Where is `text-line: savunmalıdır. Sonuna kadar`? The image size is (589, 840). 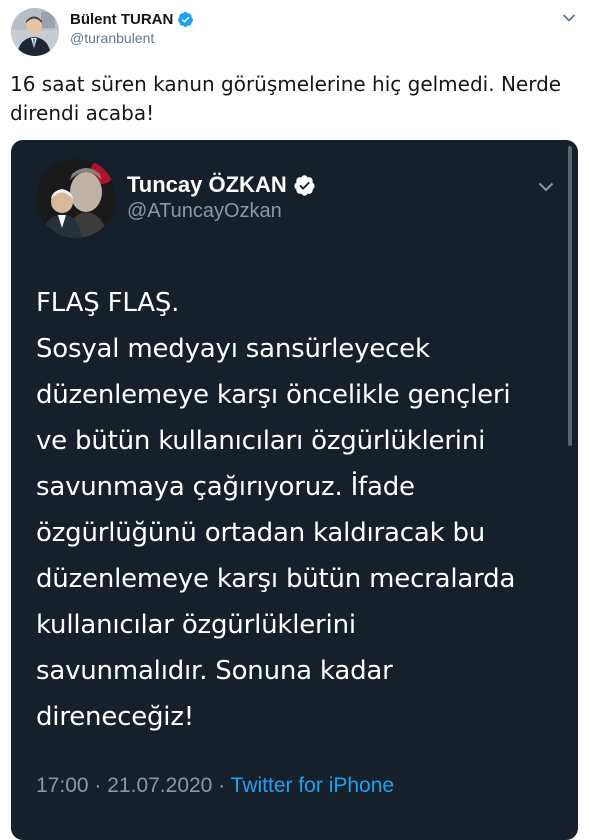 text-line: savunmalıdır. Sonuna kadar is located at coordinates (214, 671).